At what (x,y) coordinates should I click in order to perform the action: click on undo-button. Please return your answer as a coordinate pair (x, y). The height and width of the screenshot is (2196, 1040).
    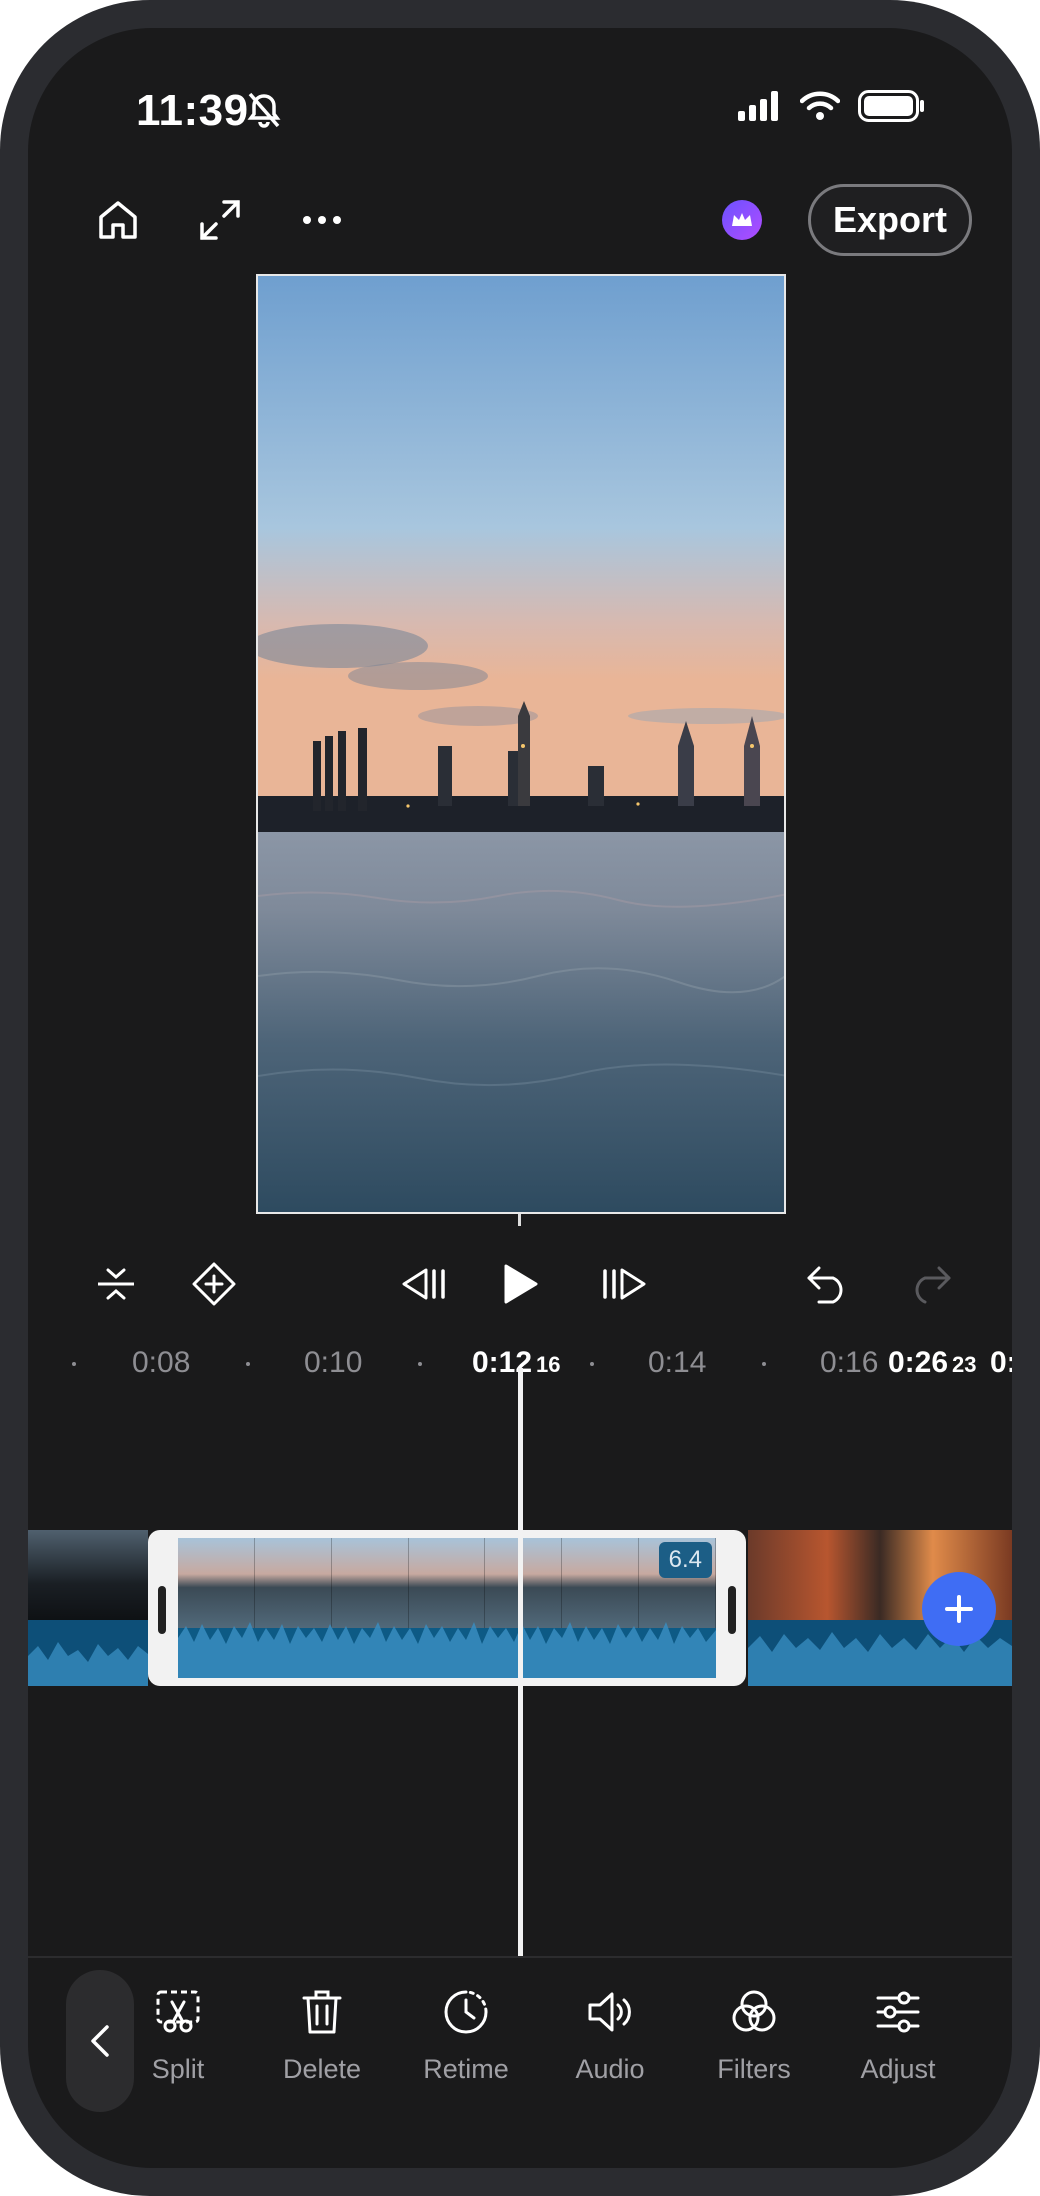
    Looking at the image, I should click on (828, 1284).